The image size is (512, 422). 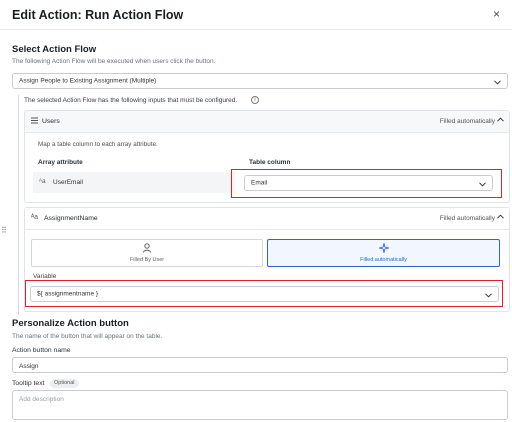 What do you see at coordinates (64, 383) in the screenshot?
I see `optional-badge: Optional` at bounding box center [64, 383].